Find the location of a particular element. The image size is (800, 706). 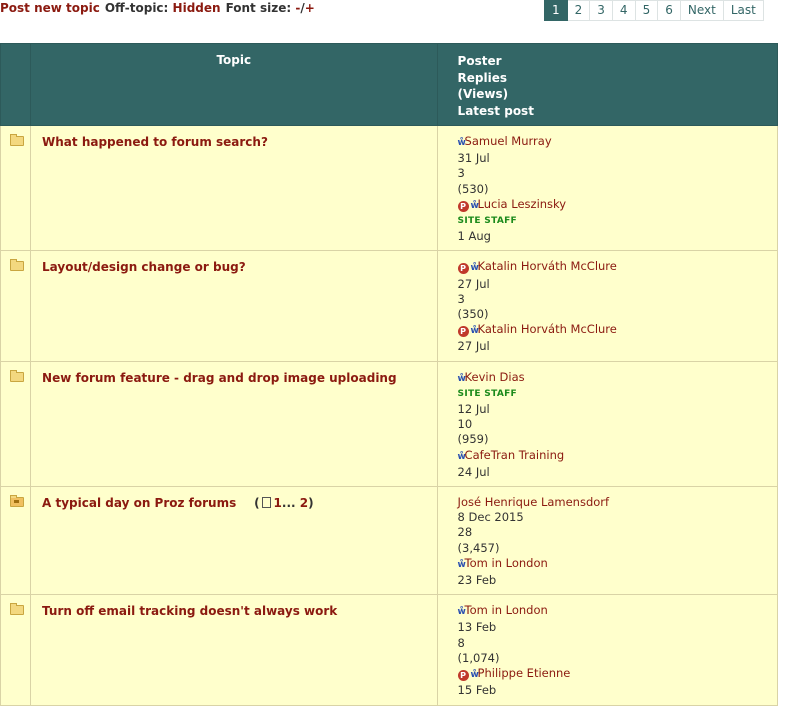

view-count: (1,074) is located at coordinates (478, 657).